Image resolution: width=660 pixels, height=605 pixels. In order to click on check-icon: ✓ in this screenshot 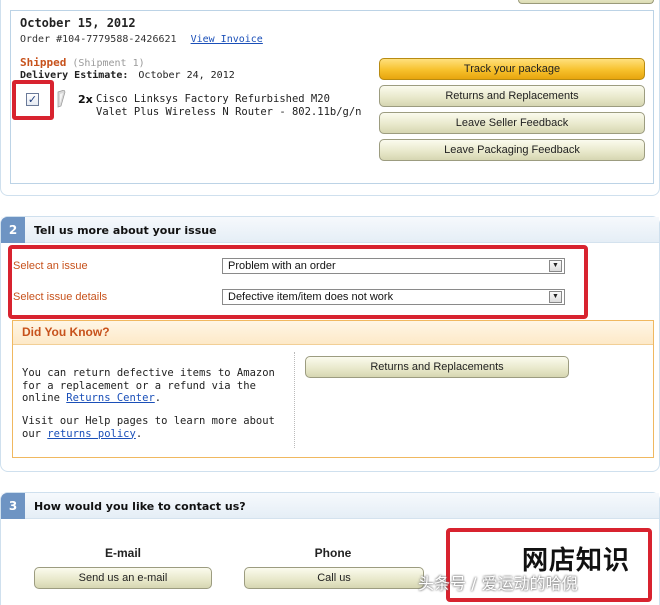, I will do `click(32, 99)`.